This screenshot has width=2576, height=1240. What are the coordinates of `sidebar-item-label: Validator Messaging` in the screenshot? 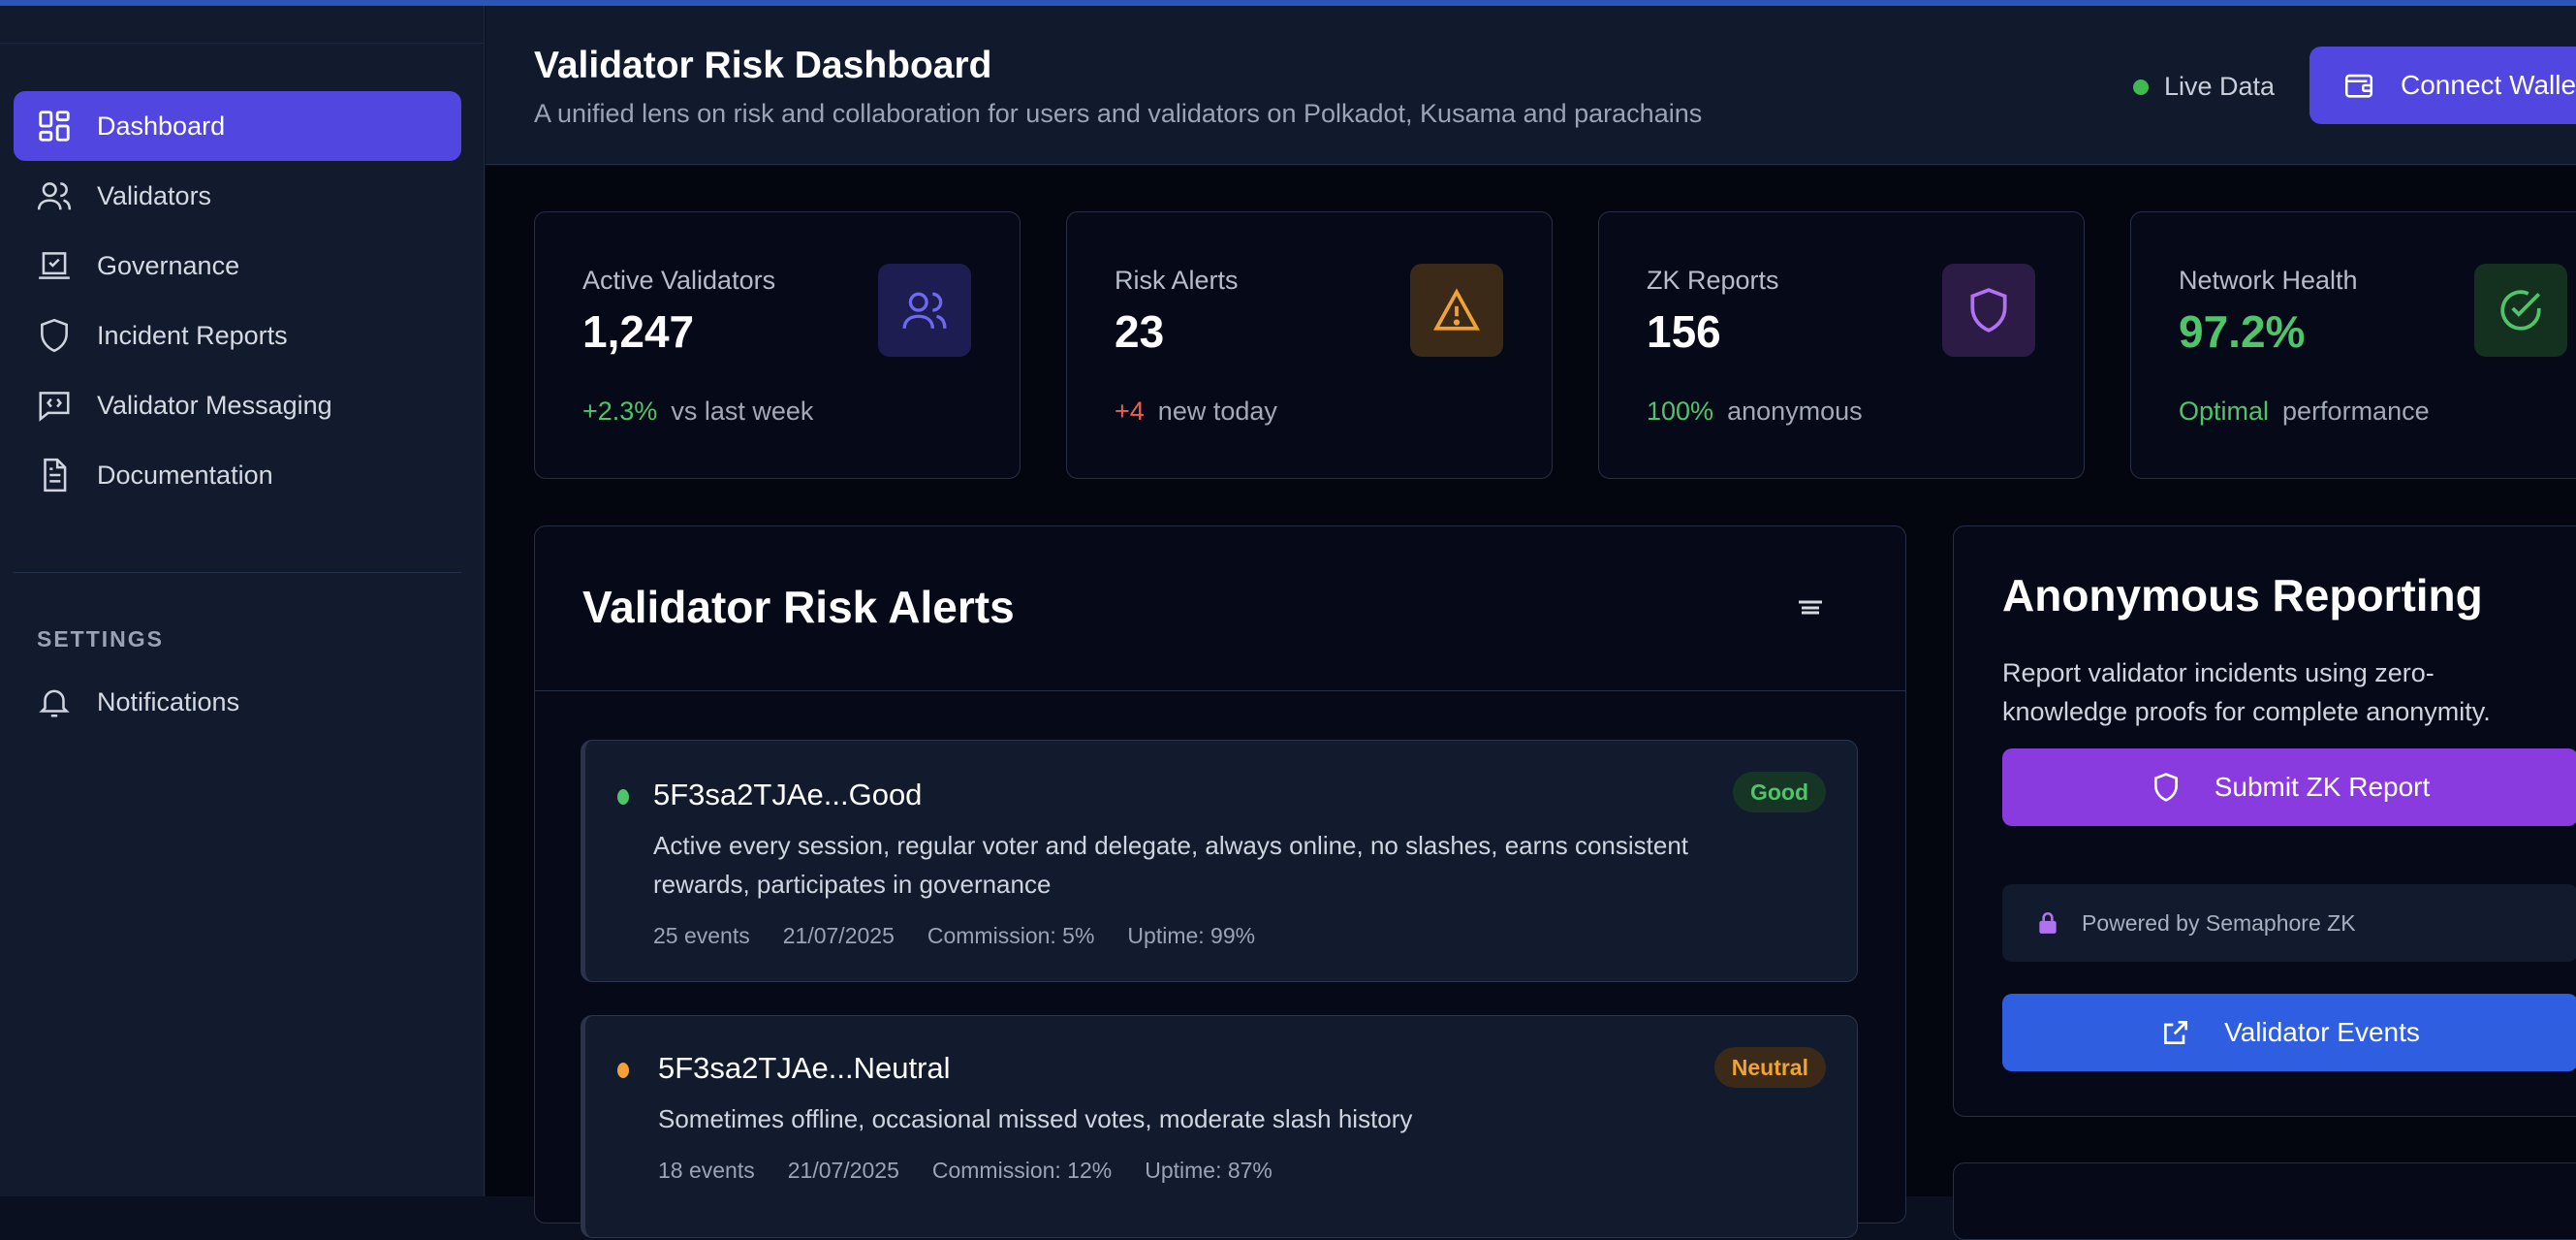 It's located at (214, 405).